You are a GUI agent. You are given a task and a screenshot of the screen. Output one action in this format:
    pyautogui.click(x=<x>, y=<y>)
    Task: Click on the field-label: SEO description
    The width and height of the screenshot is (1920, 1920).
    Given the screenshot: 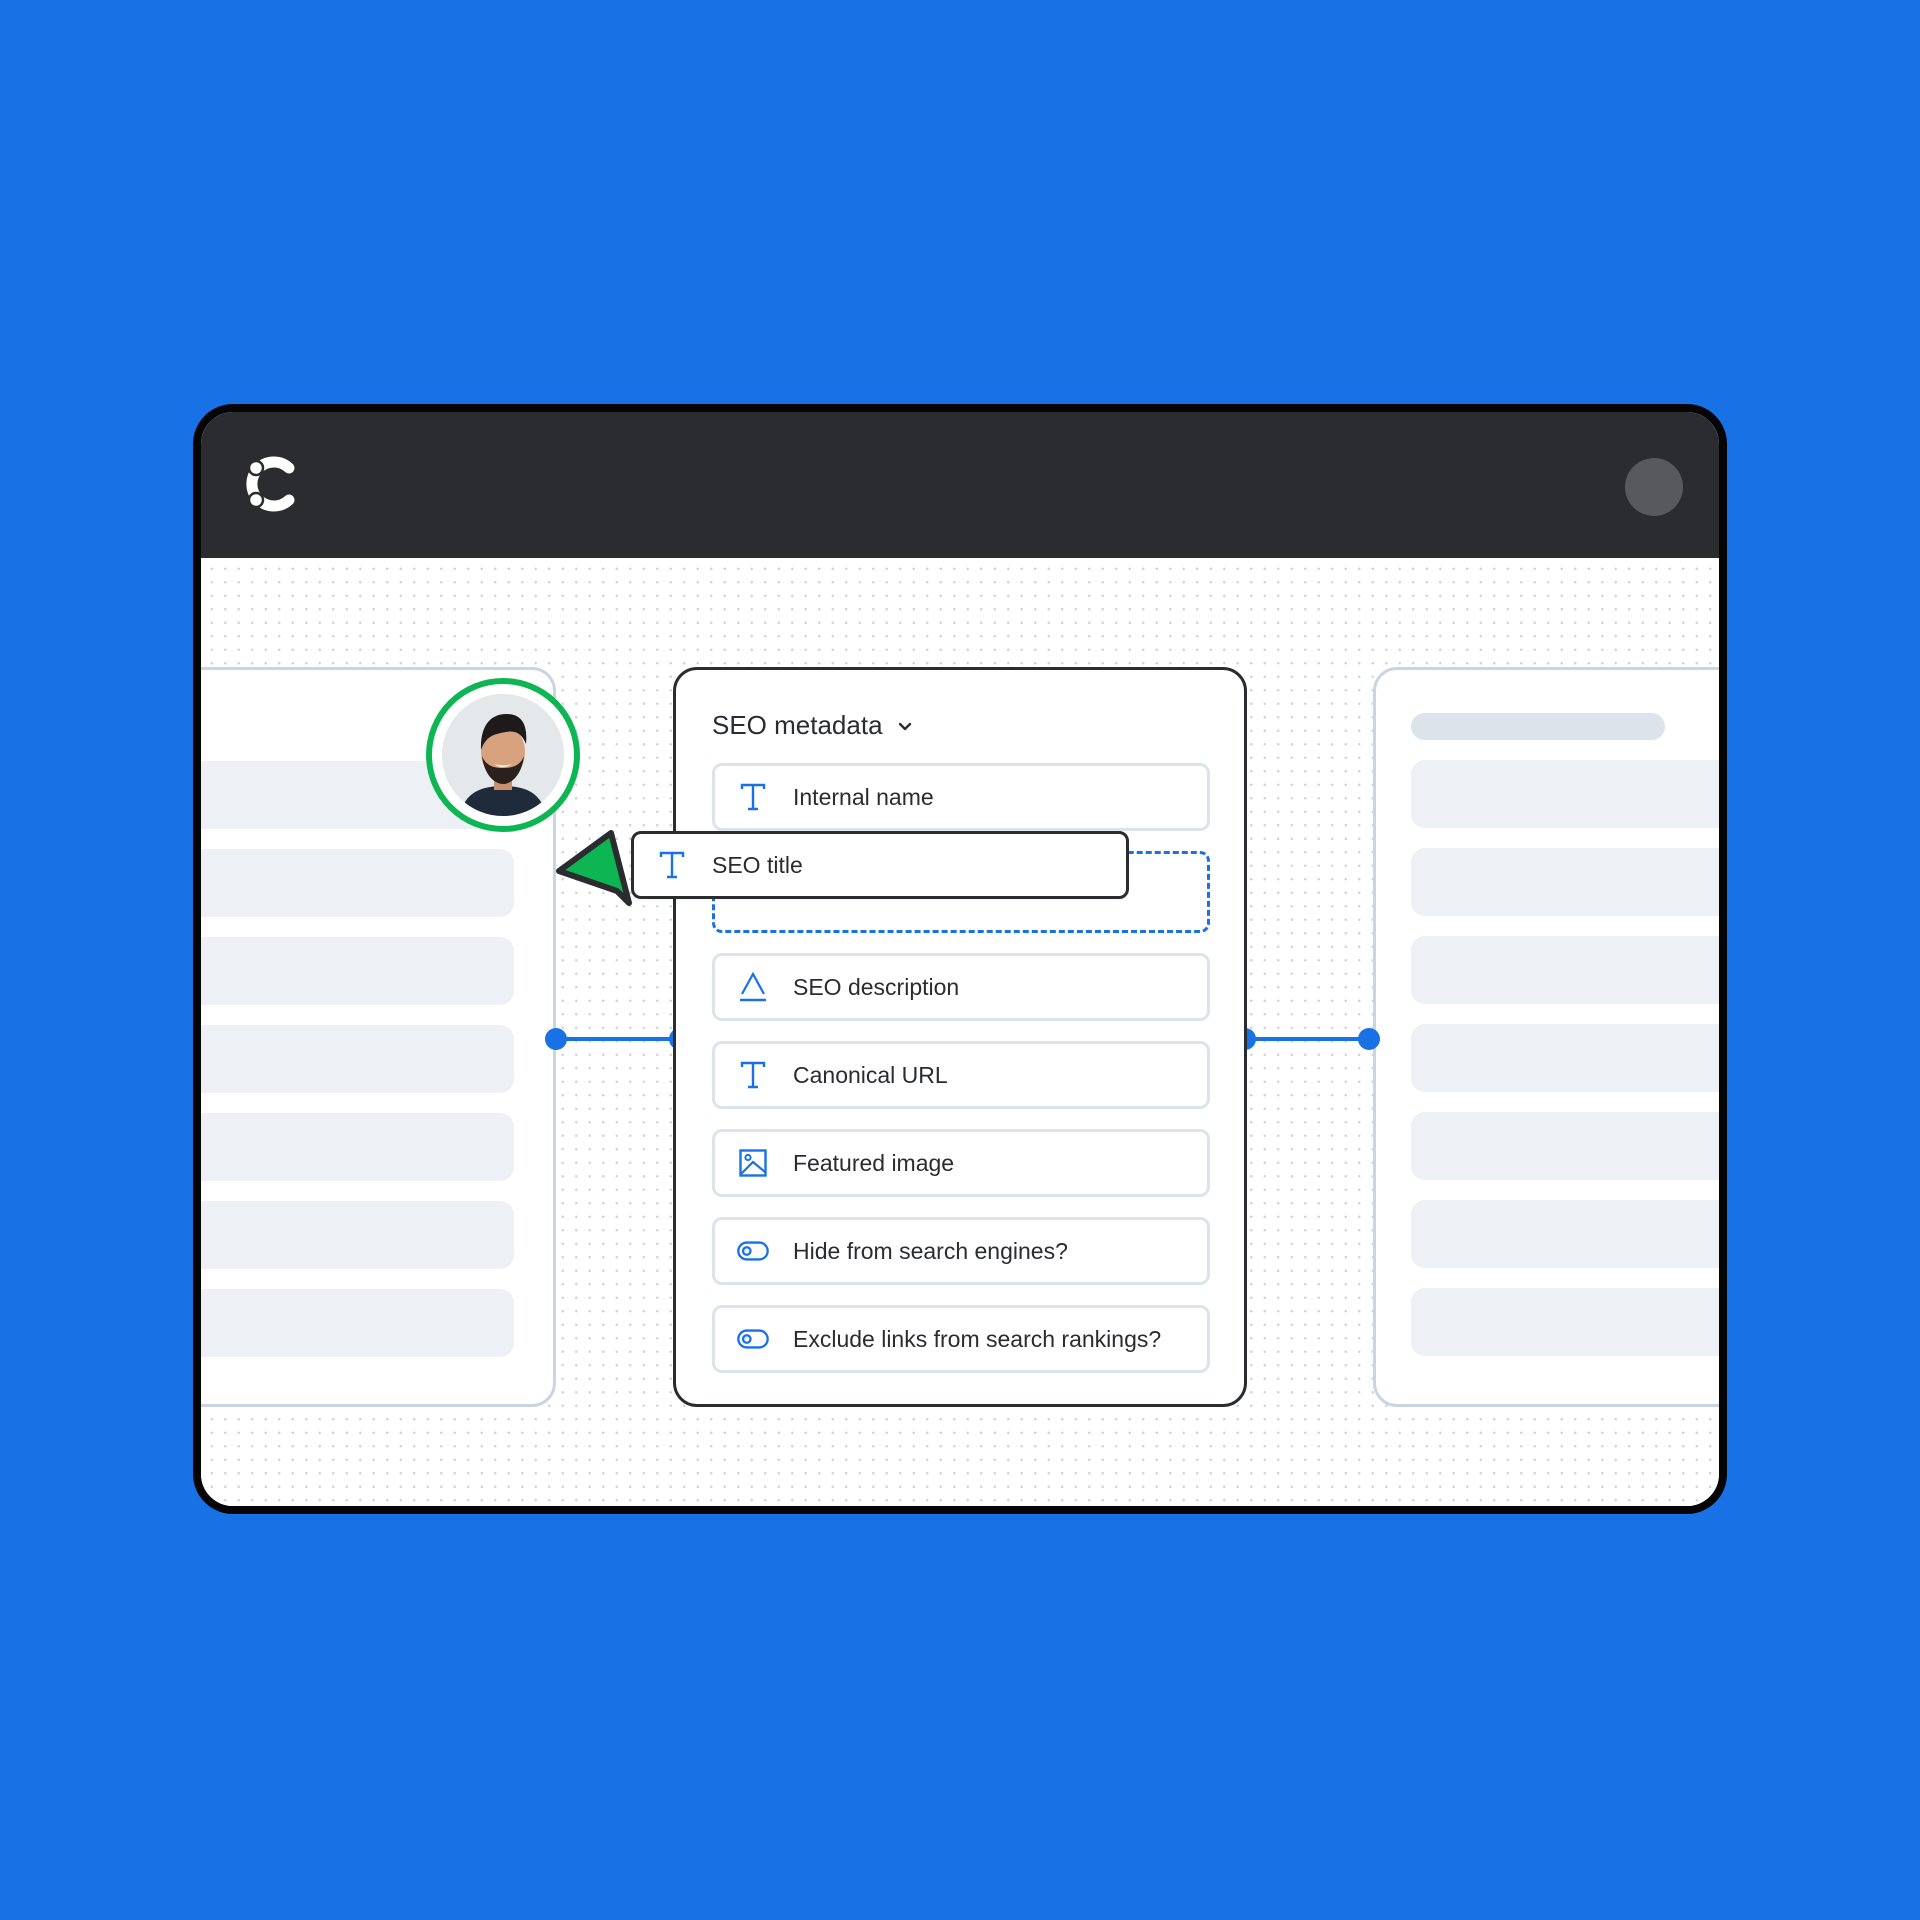 What is the action you would take?
    pyautogui.click(x=876, y=986)
    